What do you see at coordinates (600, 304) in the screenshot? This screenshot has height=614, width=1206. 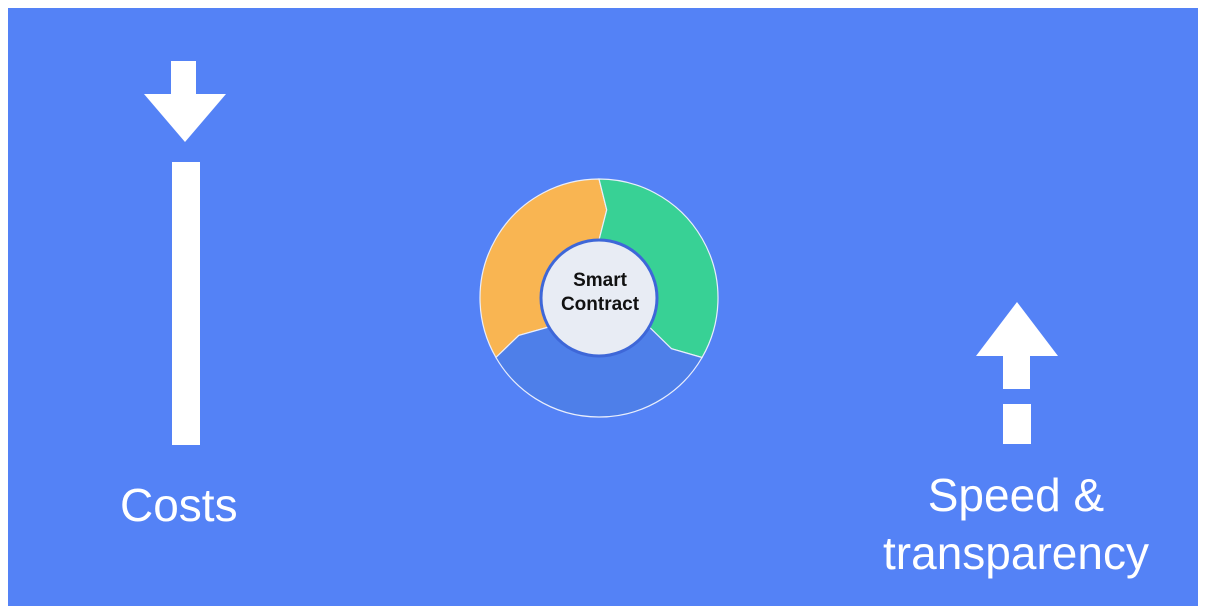 I see `cycle-center-line2: Contract` at bounding box center [600, 304].